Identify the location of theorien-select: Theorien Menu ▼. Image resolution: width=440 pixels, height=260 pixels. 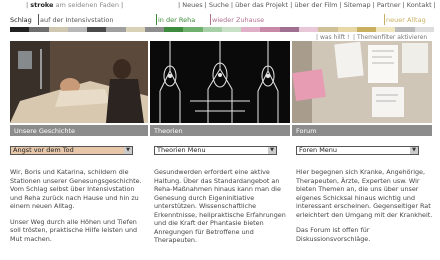
(215, 150).